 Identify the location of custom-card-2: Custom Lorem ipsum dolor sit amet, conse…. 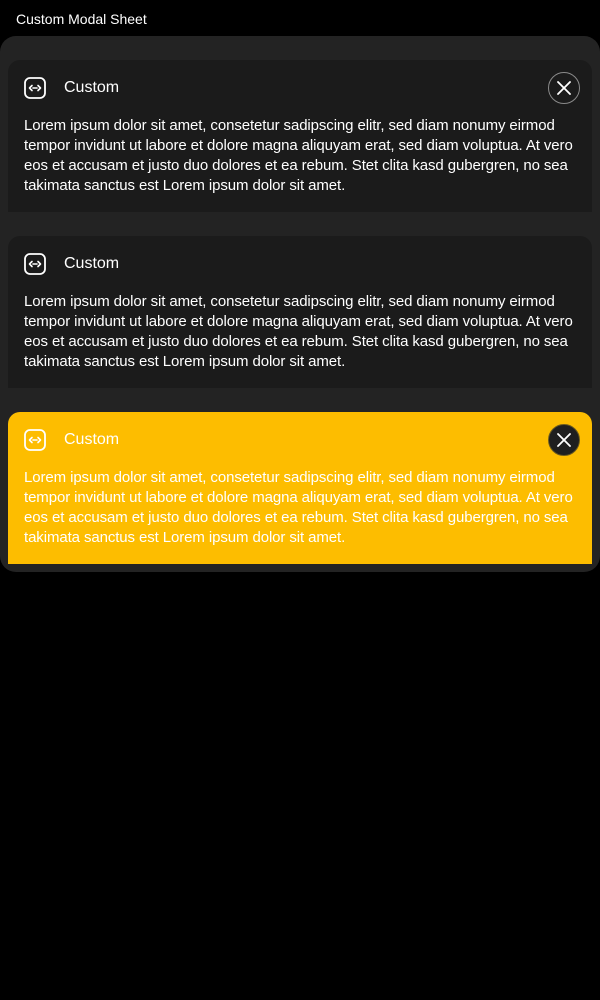
(300, 312).